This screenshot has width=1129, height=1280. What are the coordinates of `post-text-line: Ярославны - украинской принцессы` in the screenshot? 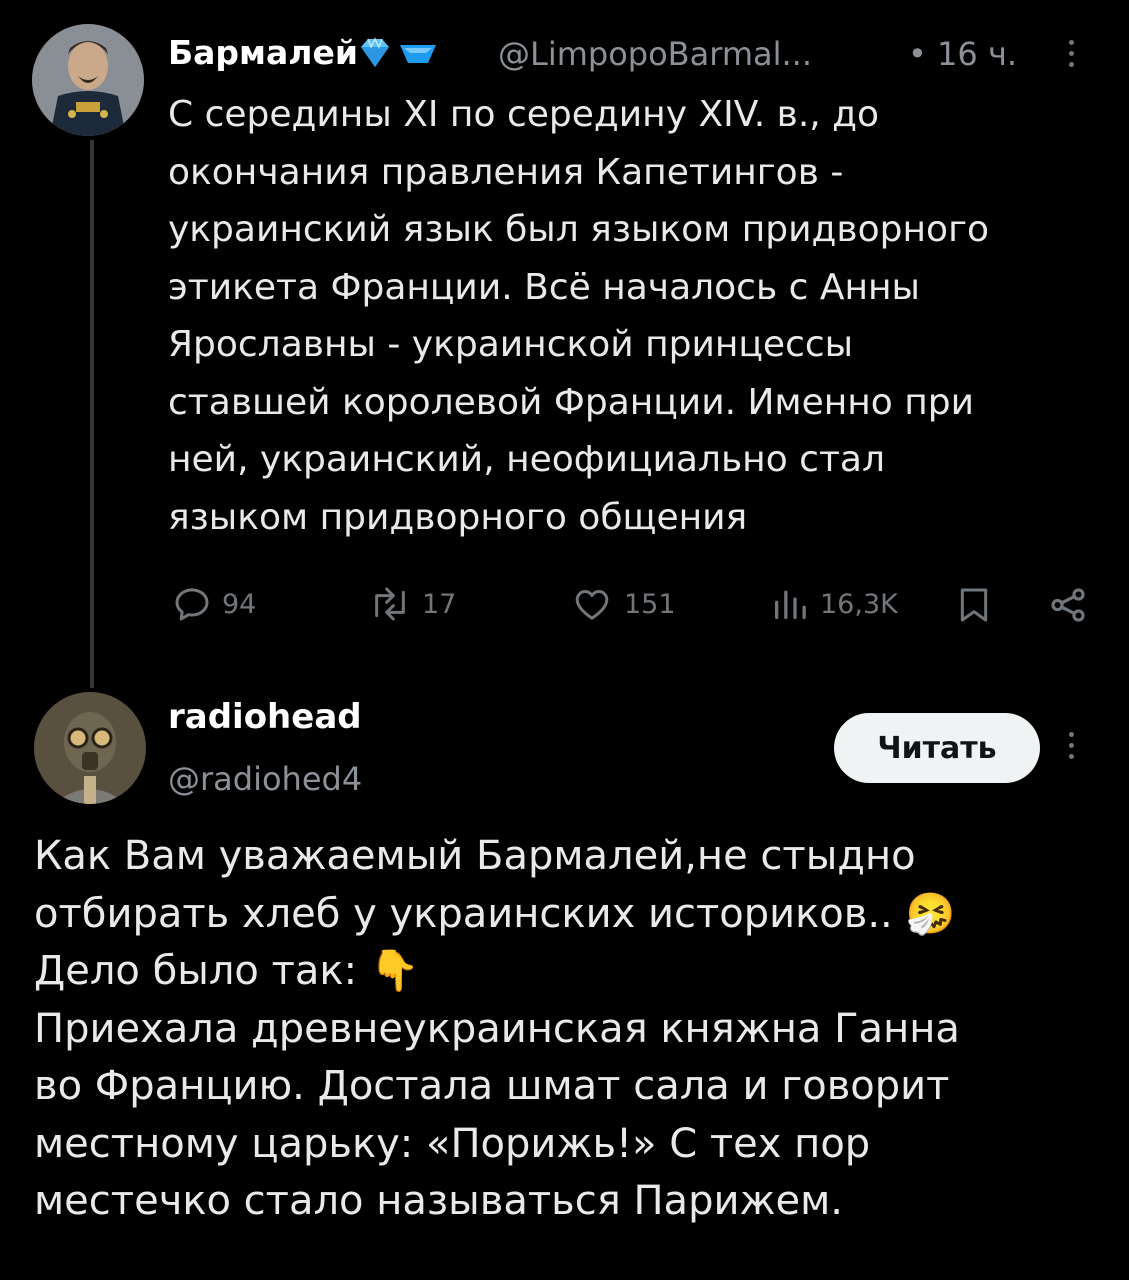 It's located at (511, 344).